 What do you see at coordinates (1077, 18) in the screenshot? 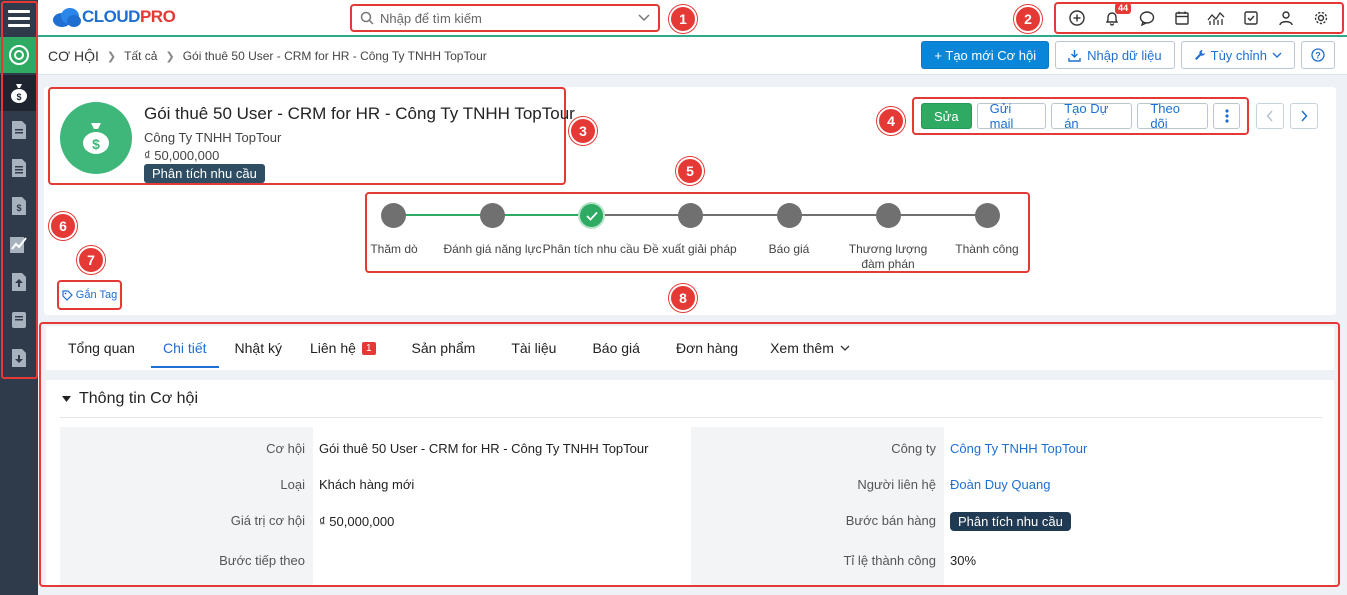
I see `add-circle-icon` at bounding box center [1077, 18].